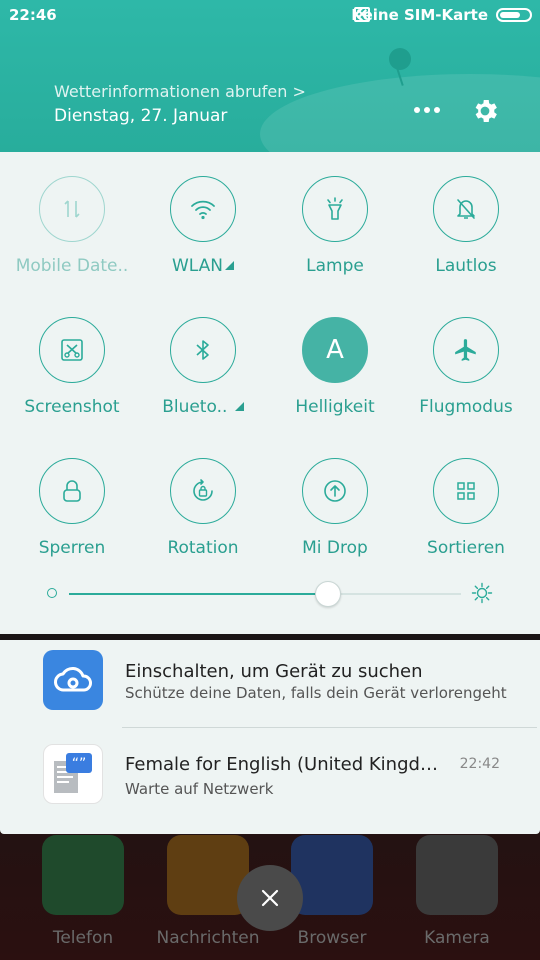  I want to click on weather-info-link: Wetterinformationen abrufen >, so click(180, 91).